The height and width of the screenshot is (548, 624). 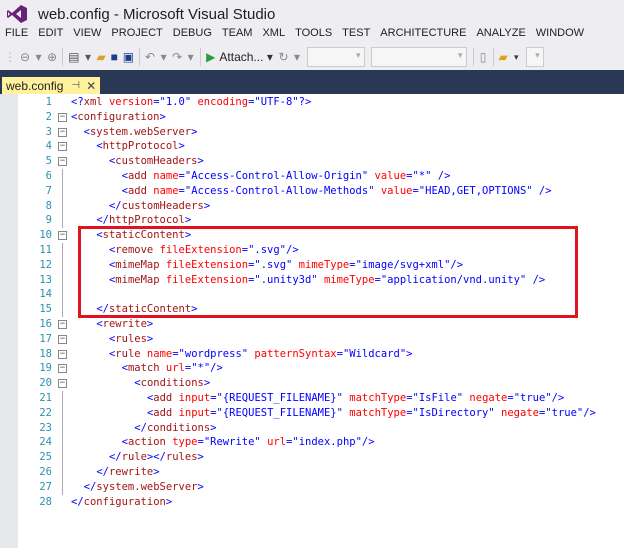 What do you see at coordinates (312, 102) in the screenshot?
I see `code-line: 1 <?xml version="1.0" encoding="UTF-8"?>` at bounding box center [312, 102].